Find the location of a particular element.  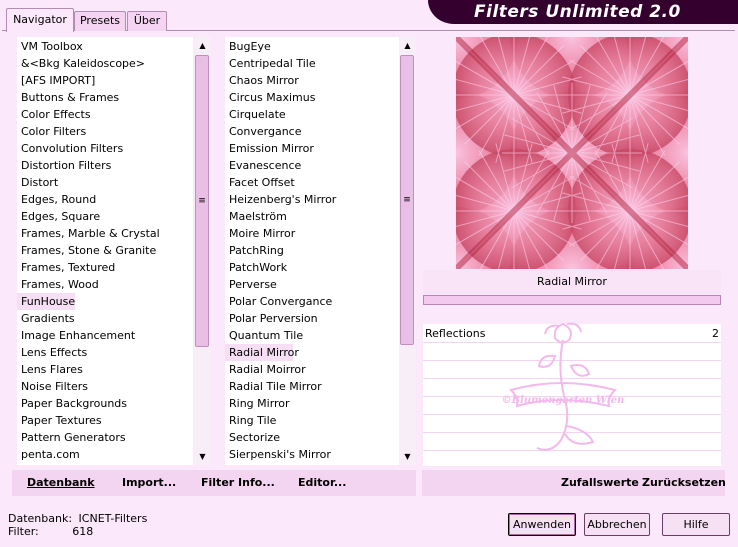

filter-item: Convergance is located at coordinates (263, 131).